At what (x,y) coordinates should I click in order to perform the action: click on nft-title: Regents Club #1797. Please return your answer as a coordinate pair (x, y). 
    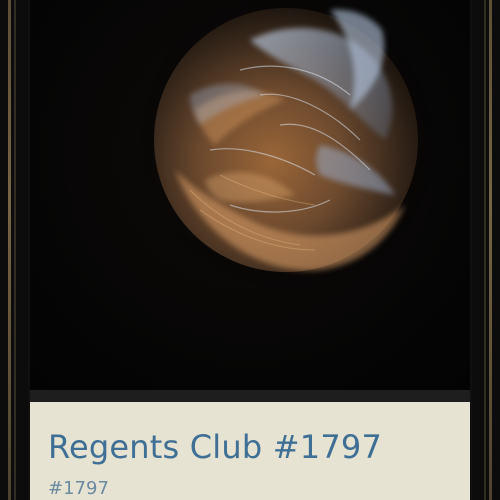
    Looking at the image, I should click on (215, 447).